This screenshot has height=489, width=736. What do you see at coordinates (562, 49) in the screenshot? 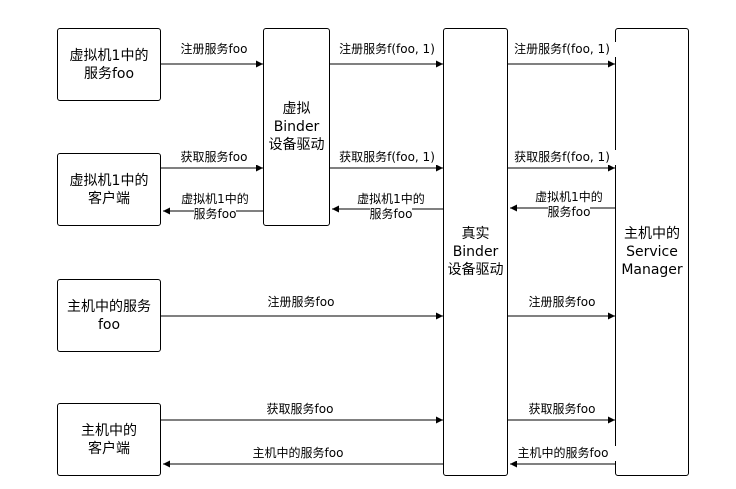
I see `label-rbinder-register: 注册服务f(foo, 1)` at bounding box center [562, 49].